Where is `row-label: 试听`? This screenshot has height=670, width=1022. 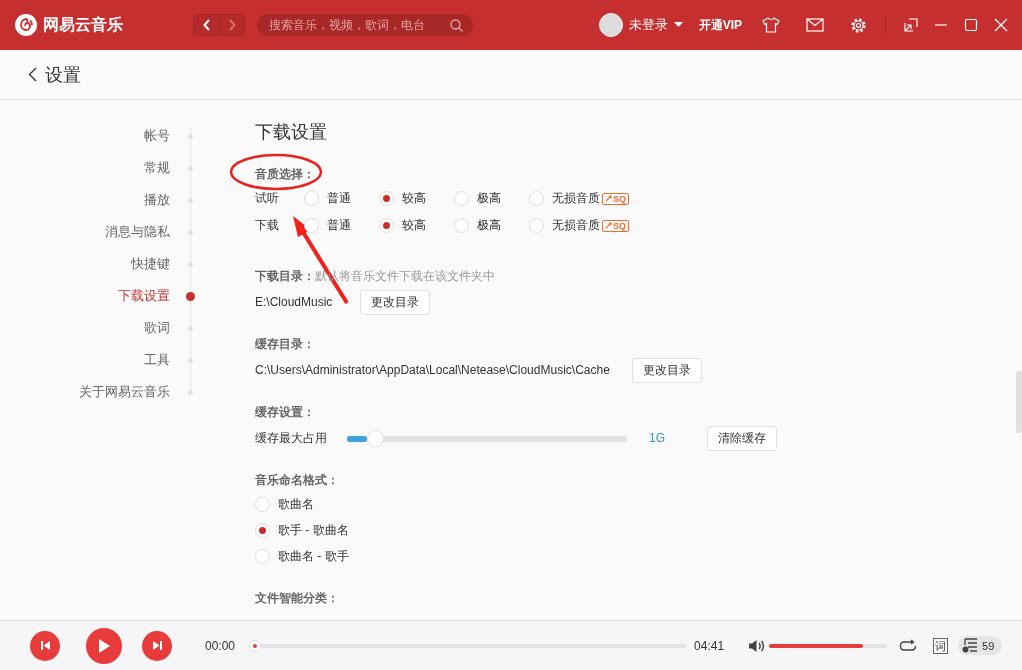
row-label: 试听 is located at coordinates (267, 198).